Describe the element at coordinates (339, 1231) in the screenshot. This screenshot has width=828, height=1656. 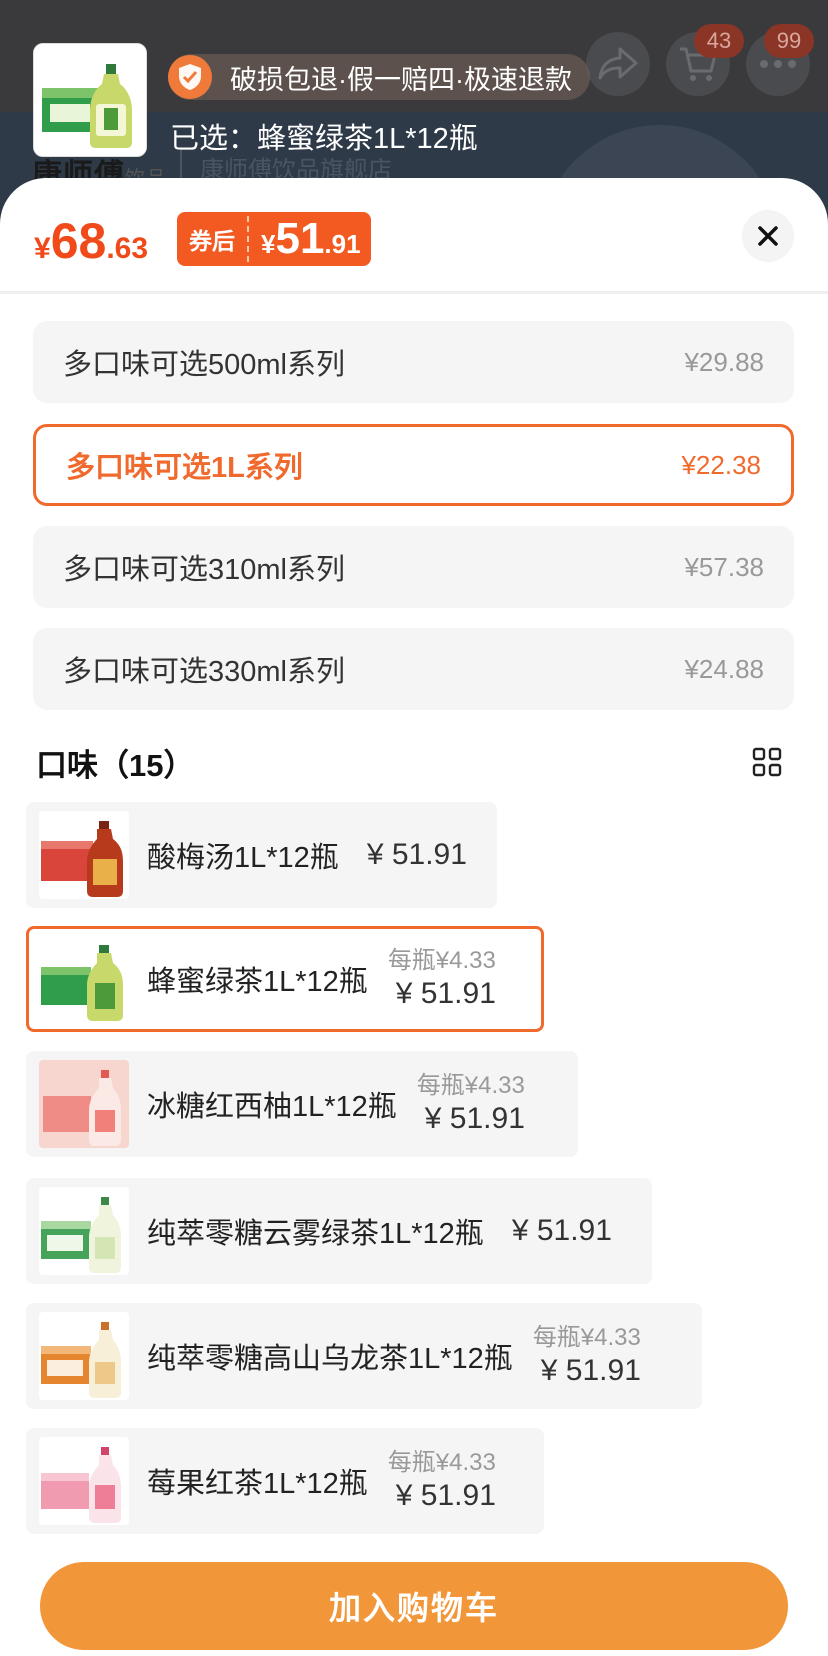
I see `flavor-option: 纯萃零糖云雾绿茶1L*12瓶 ¥ 51.91` at that location.